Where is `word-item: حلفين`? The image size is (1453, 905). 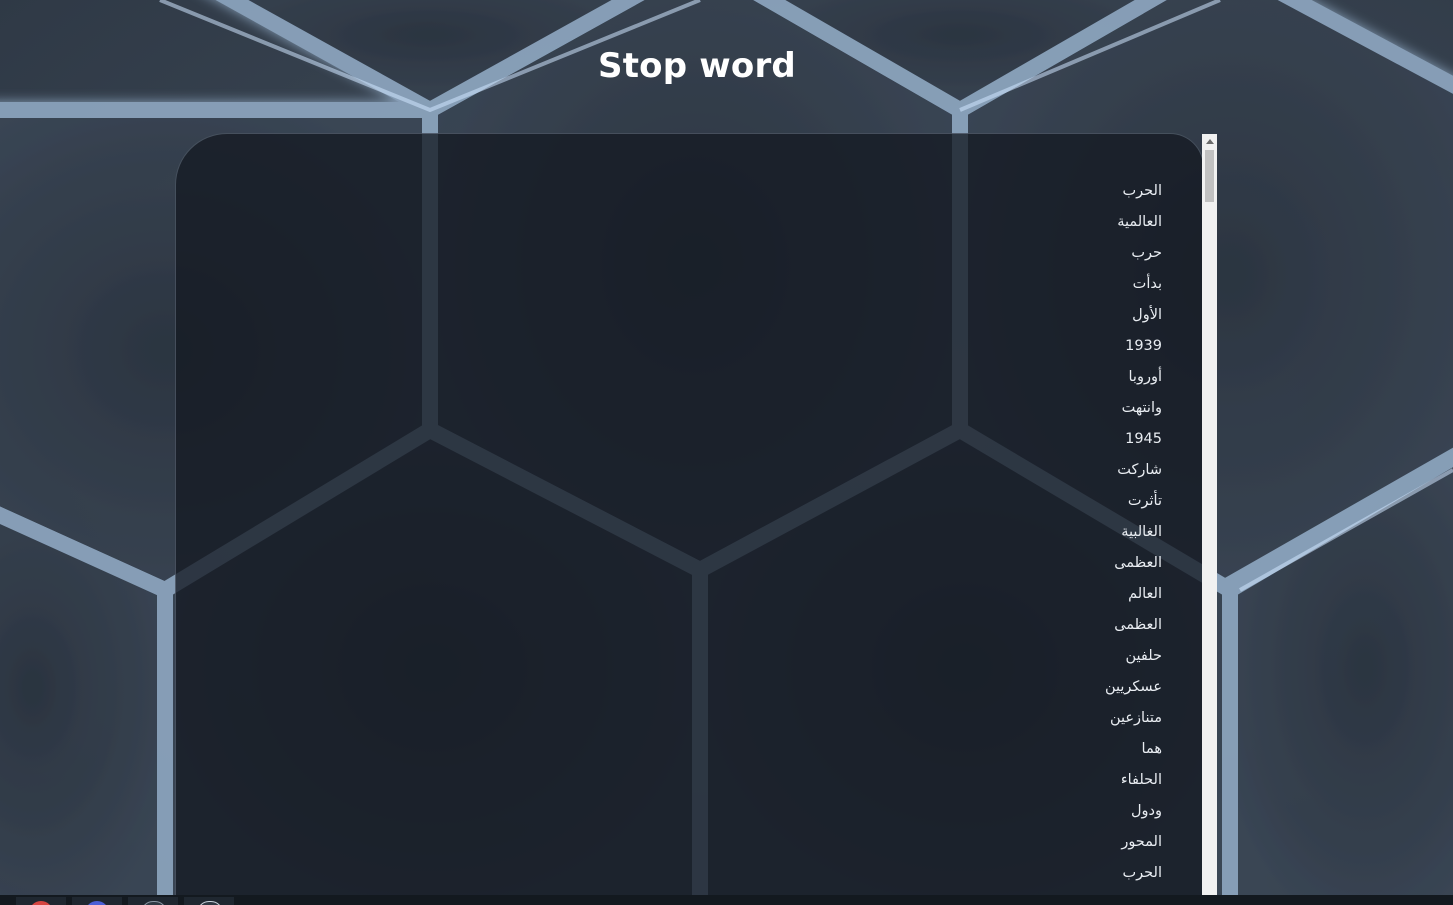
word-item: حلفين is located at coordinates (1143, 656).